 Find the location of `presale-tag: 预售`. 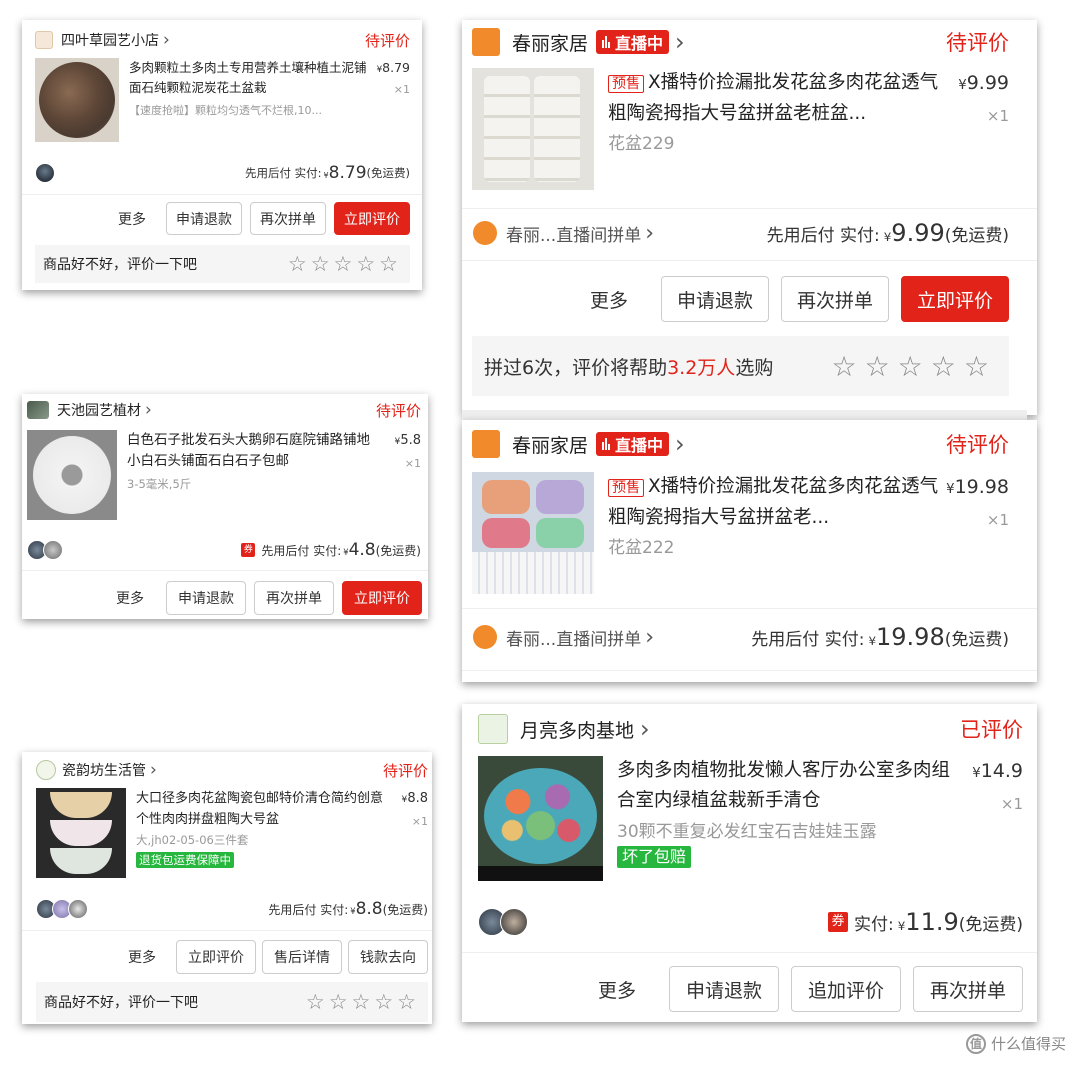

presale-tag: 预售 is located at coordinates (626, 84).